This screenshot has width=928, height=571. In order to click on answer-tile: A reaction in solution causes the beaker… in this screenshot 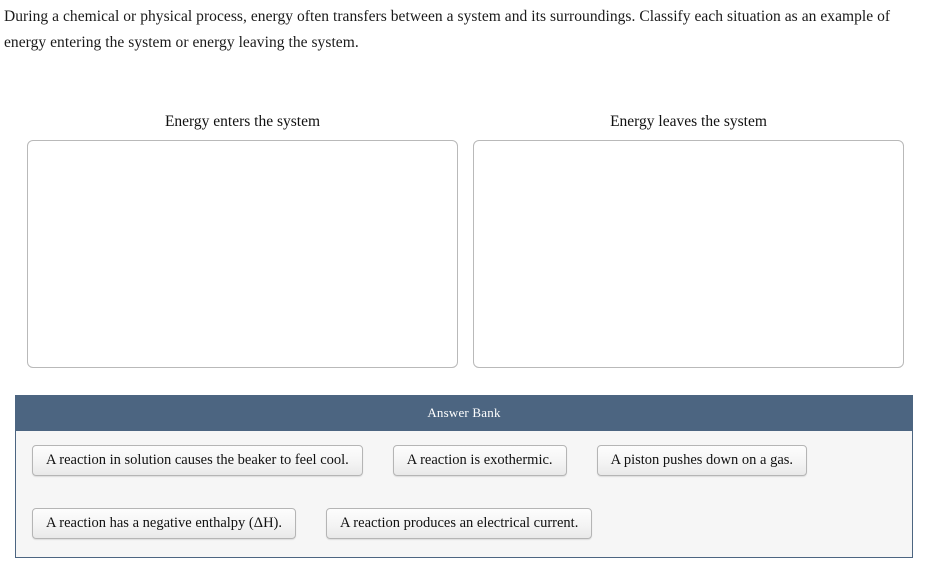, I will do `click(197, 460)`.